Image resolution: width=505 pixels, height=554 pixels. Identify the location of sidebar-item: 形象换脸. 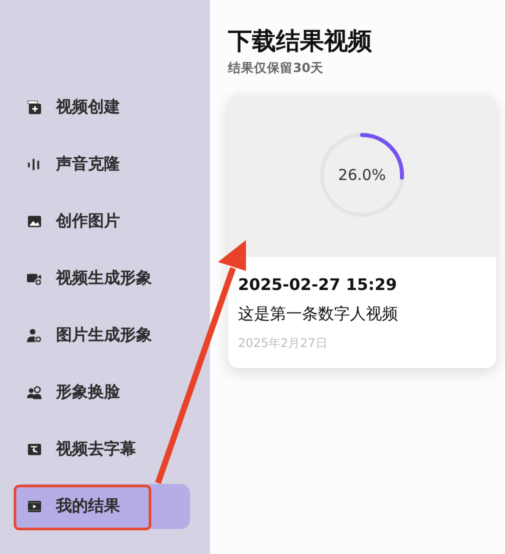
(102, 392).